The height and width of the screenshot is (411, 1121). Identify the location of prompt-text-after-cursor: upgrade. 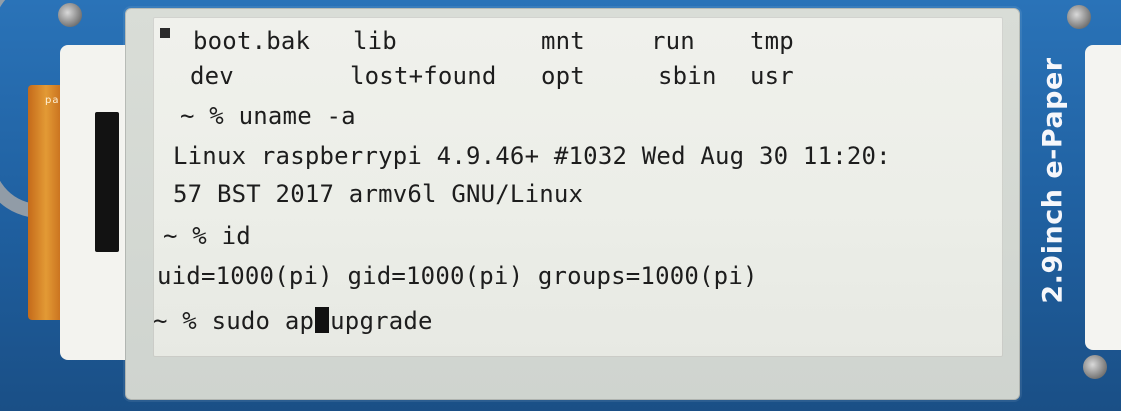
(381, 321).